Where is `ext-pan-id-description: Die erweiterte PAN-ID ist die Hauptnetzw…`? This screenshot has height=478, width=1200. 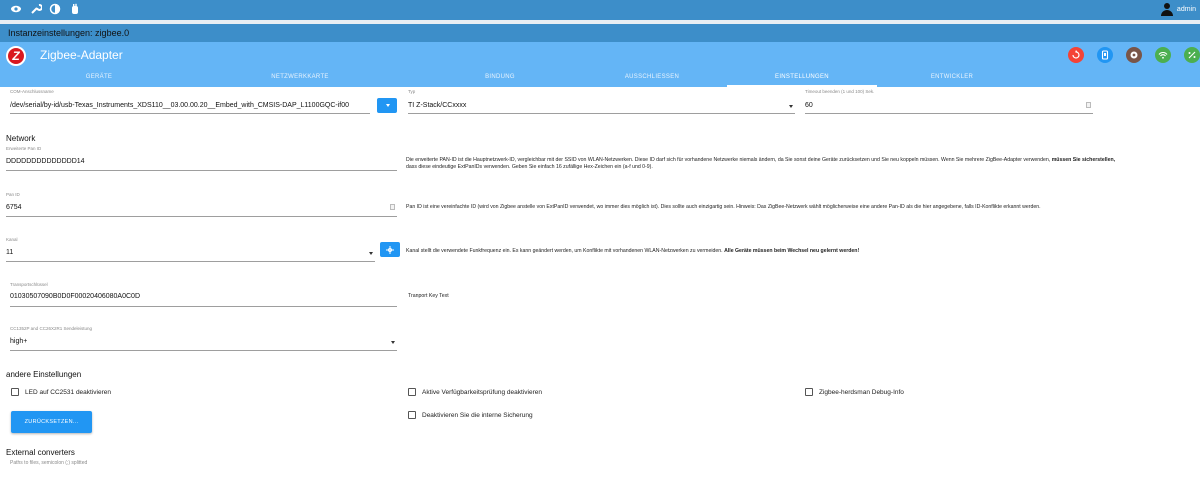
ext-pan-id-description: Die erweiterte PAN-ID ist die Hauptnetzw… is located at coordinates (760, 164).